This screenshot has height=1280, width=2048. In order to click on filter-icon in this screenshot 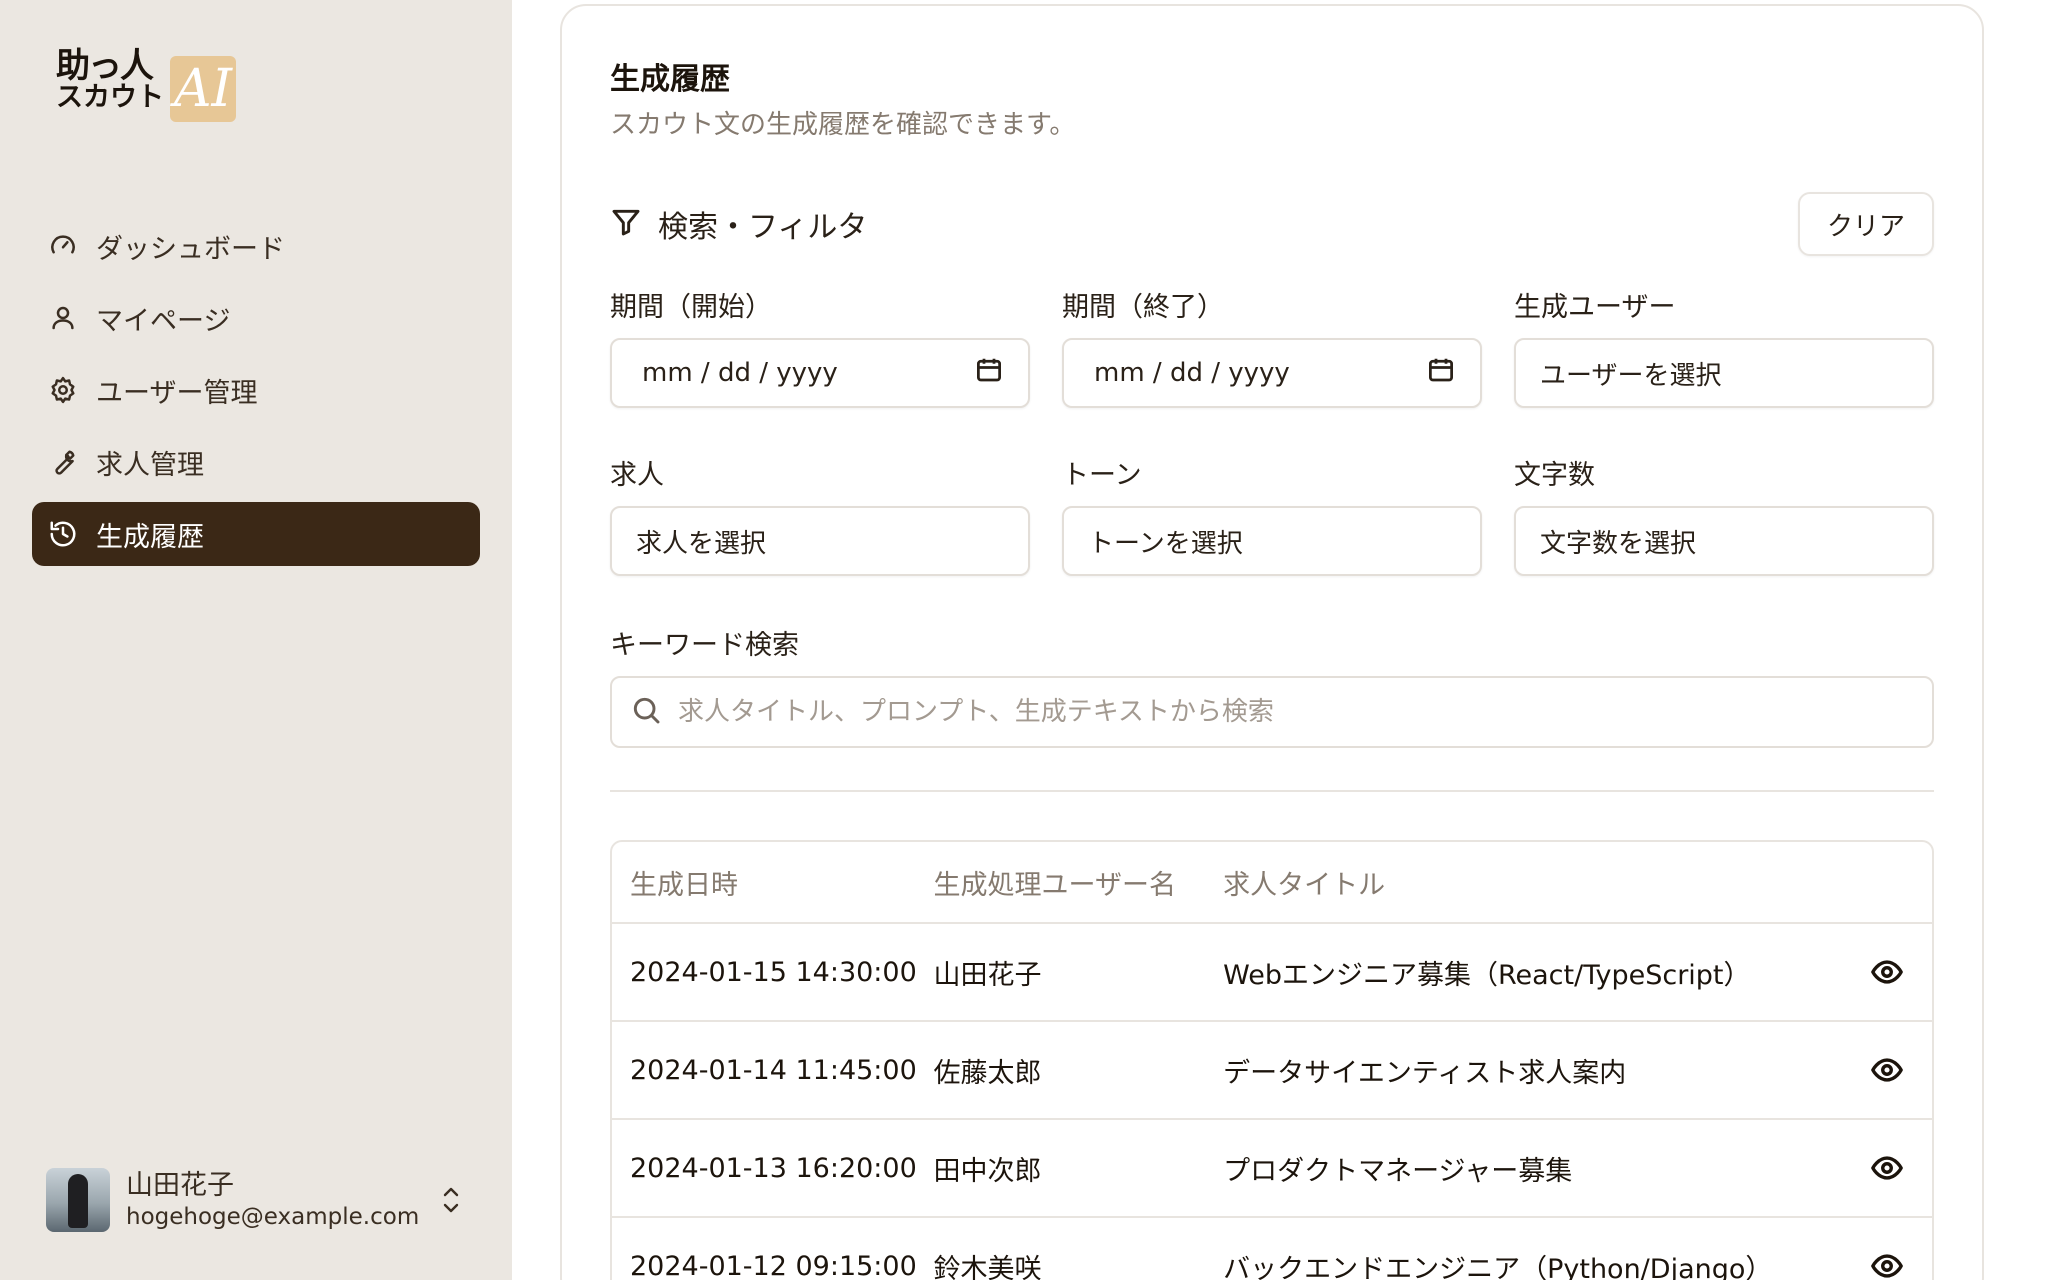, I will do `click(626, 224)`.